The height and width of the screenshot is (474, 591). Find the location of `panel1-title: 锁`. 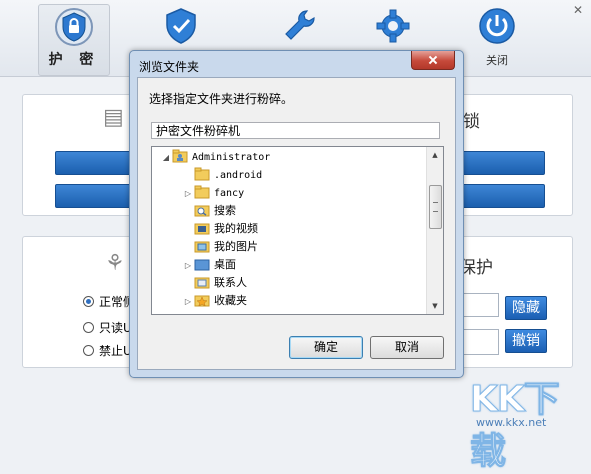

panel1-title: 锁 is located at coordinates (471, 122).